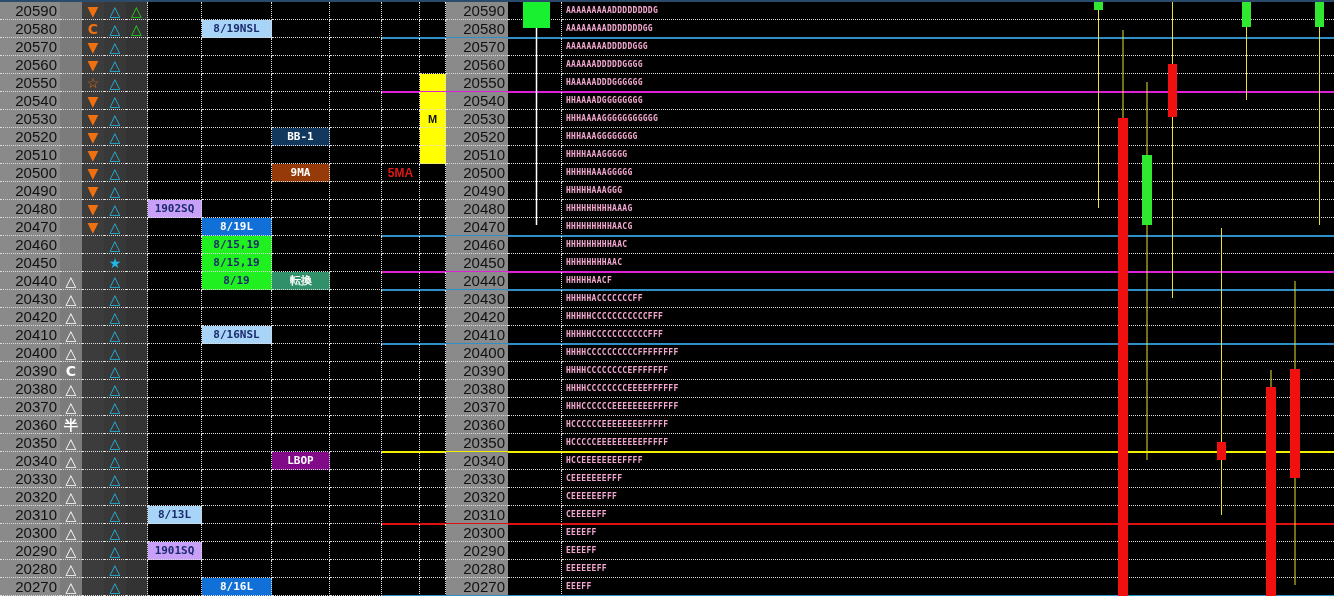 This screenshot has height=596, width=1334. Describe the element at coordinates (579, 586) in the screenshot. I see `tpo-letters: EEEFF` at that location.